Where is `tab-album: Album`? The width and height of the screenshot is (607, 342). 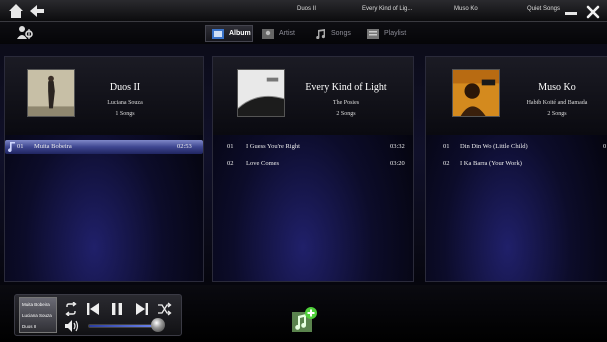
tab-album: Album is located at coordinates (229, 33).